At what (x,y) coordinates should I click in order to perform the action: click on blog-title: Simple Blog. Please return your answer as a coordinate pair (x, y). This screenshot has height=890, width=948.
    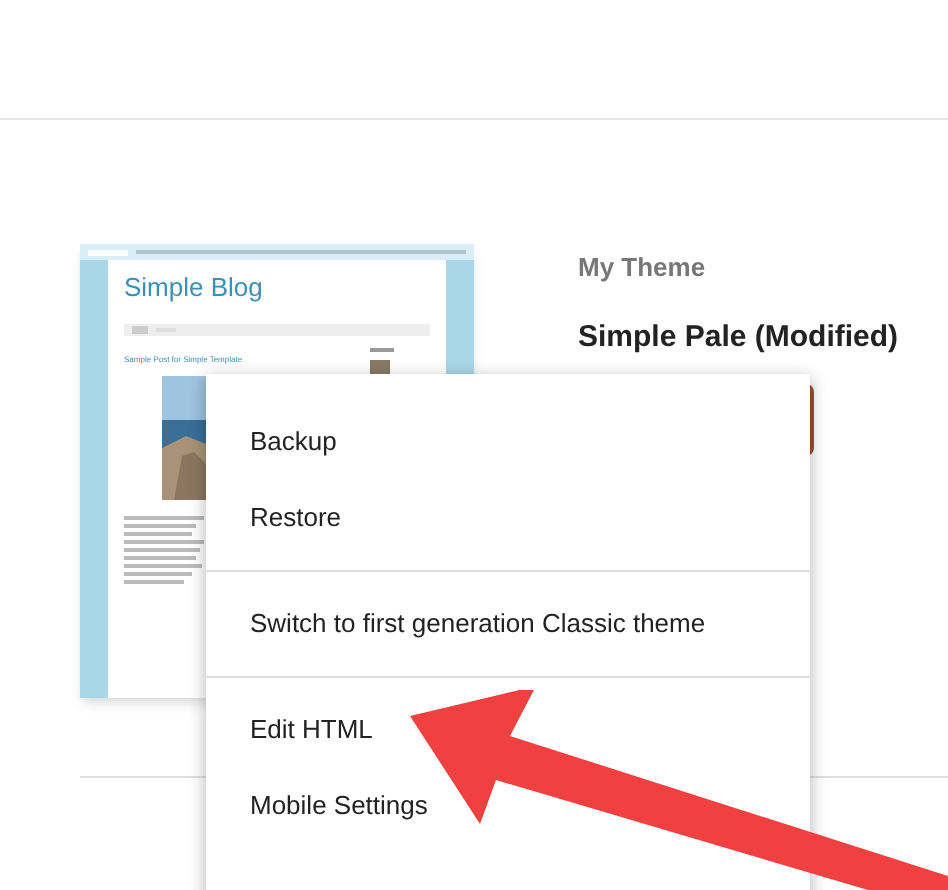
    Looking at the image, I should click on (194, 288).